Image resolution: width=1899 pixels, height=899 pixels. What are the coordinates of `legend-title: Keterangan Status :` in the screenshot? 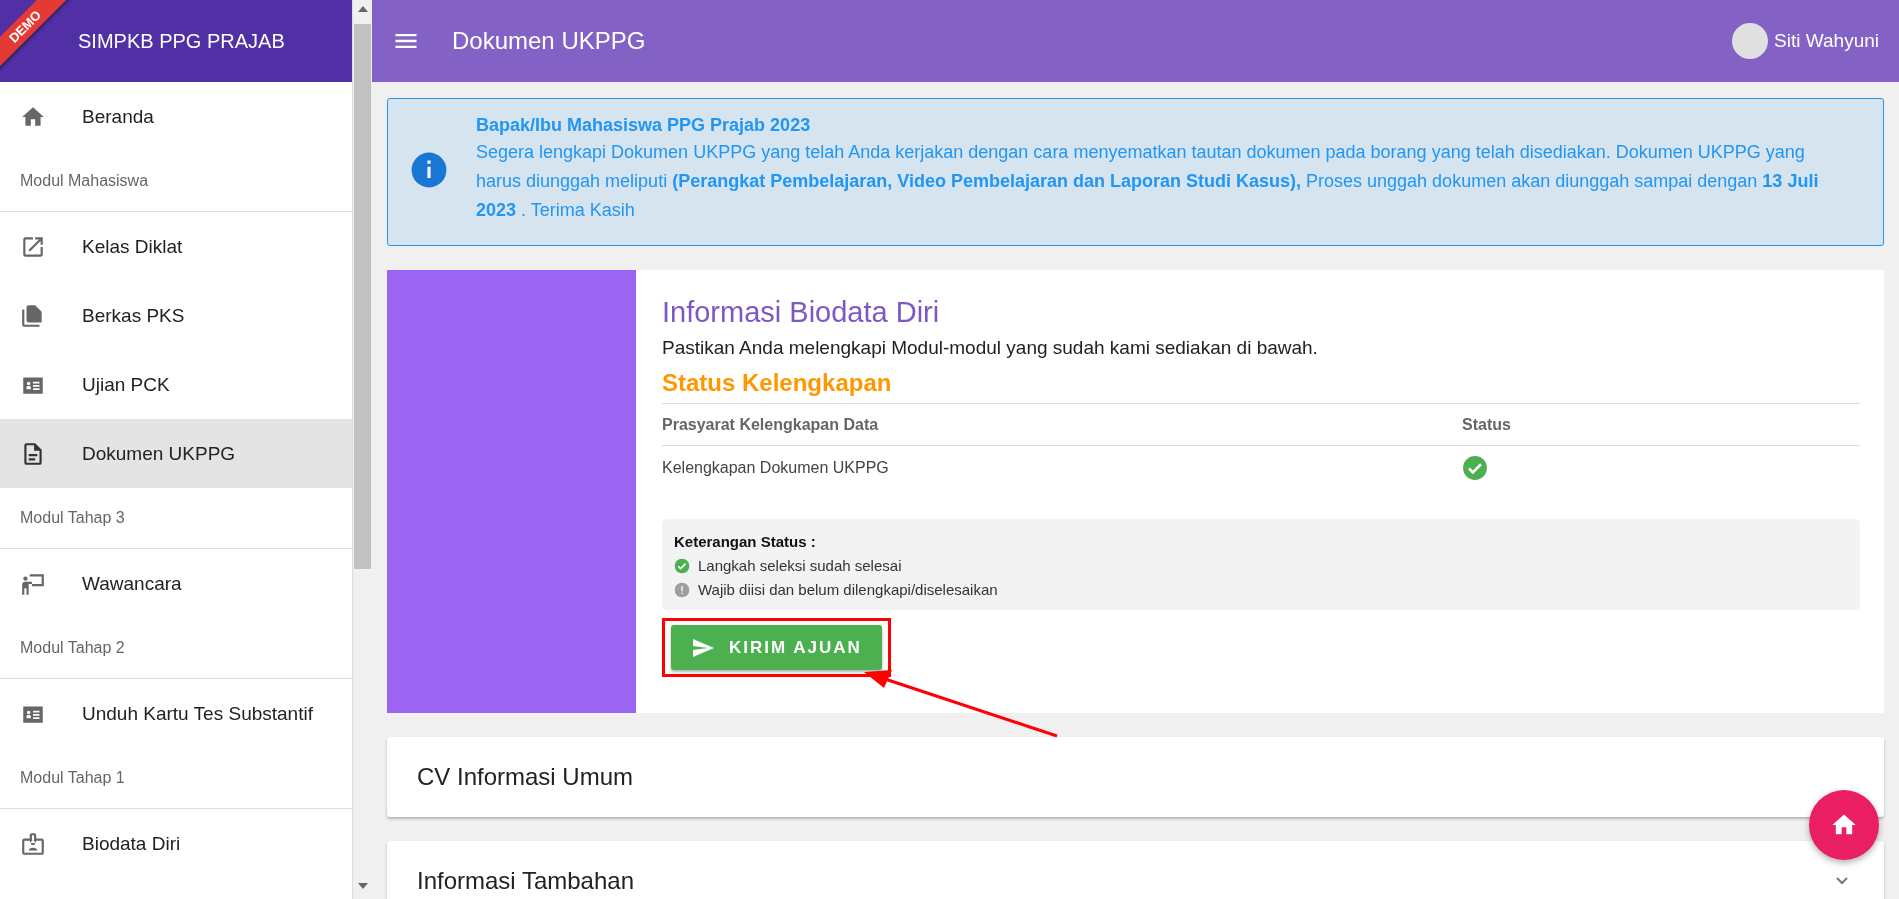 It's located at (745, 541).